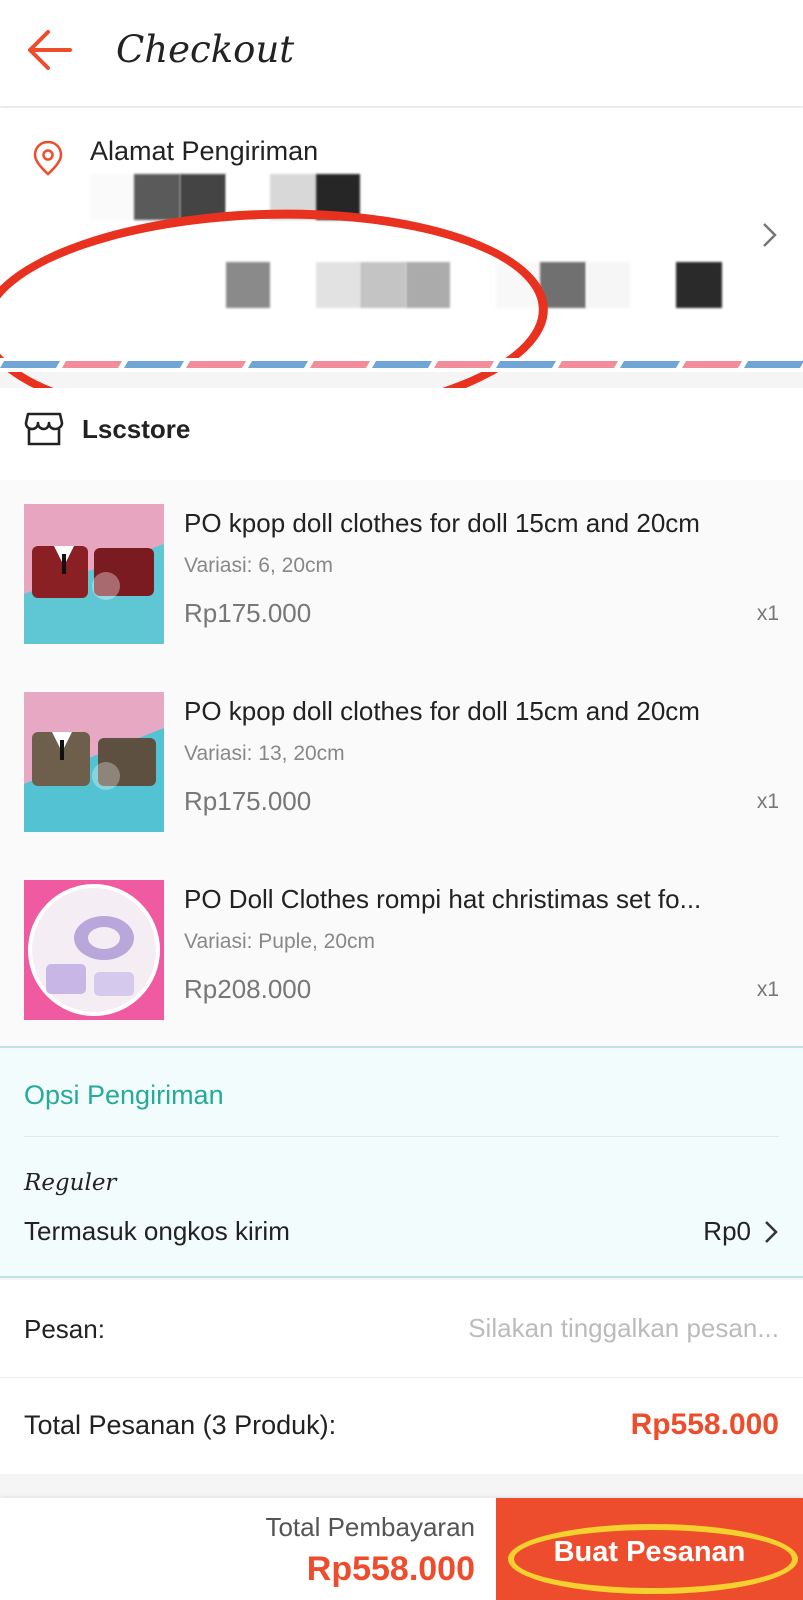 Image resolution: width=803 pixels, height=1600 pixels. Describe the element at coordinates (401, 53) in the screenshot. I see `top-bar: Checkout` at that location.